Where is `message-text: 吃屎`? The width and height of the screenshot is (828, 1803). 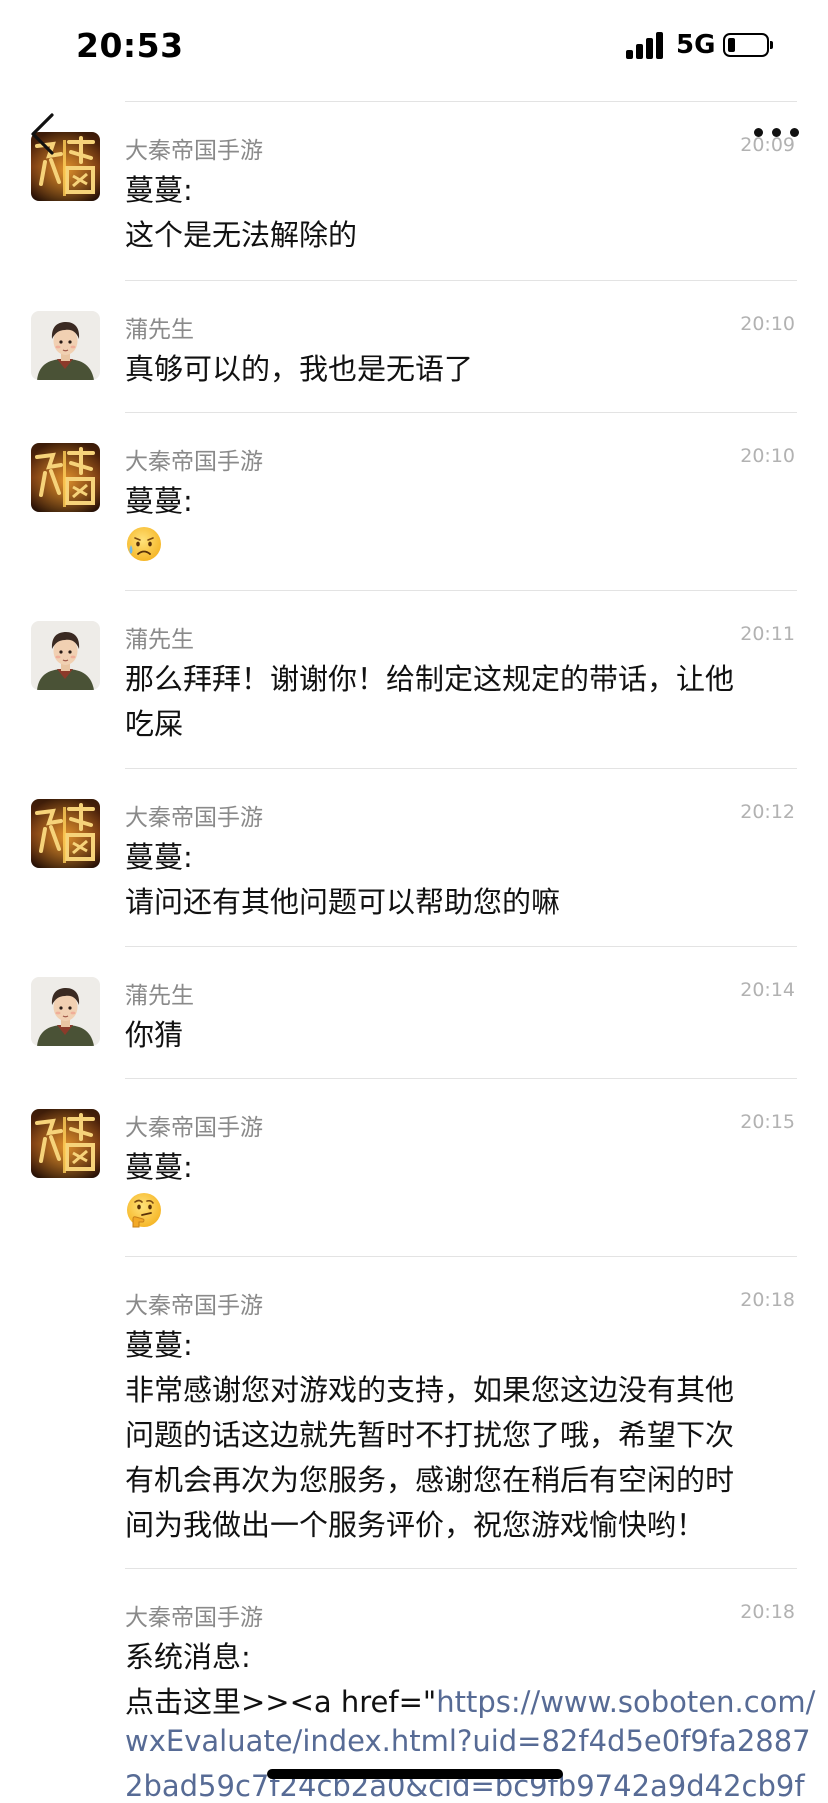
message-text: 吃屎 is located at coordinates (154, 724).